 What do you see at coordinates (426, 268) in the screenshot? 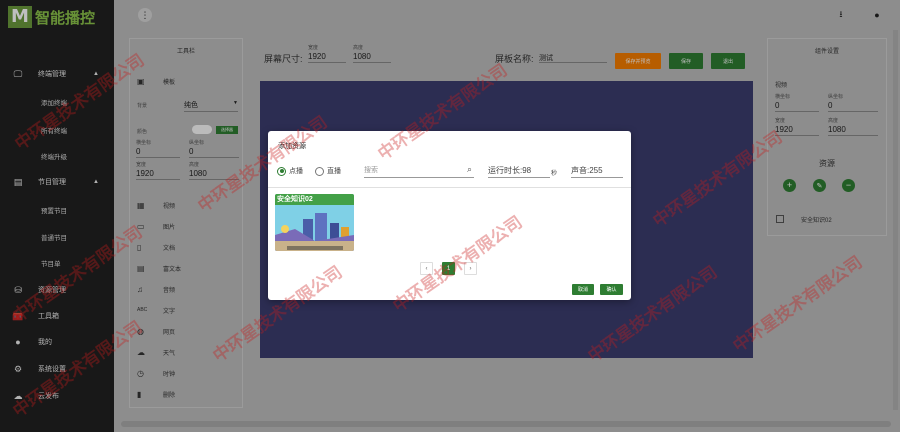
I see `page-prev-button: ‹` at bounding box center [426, 268].